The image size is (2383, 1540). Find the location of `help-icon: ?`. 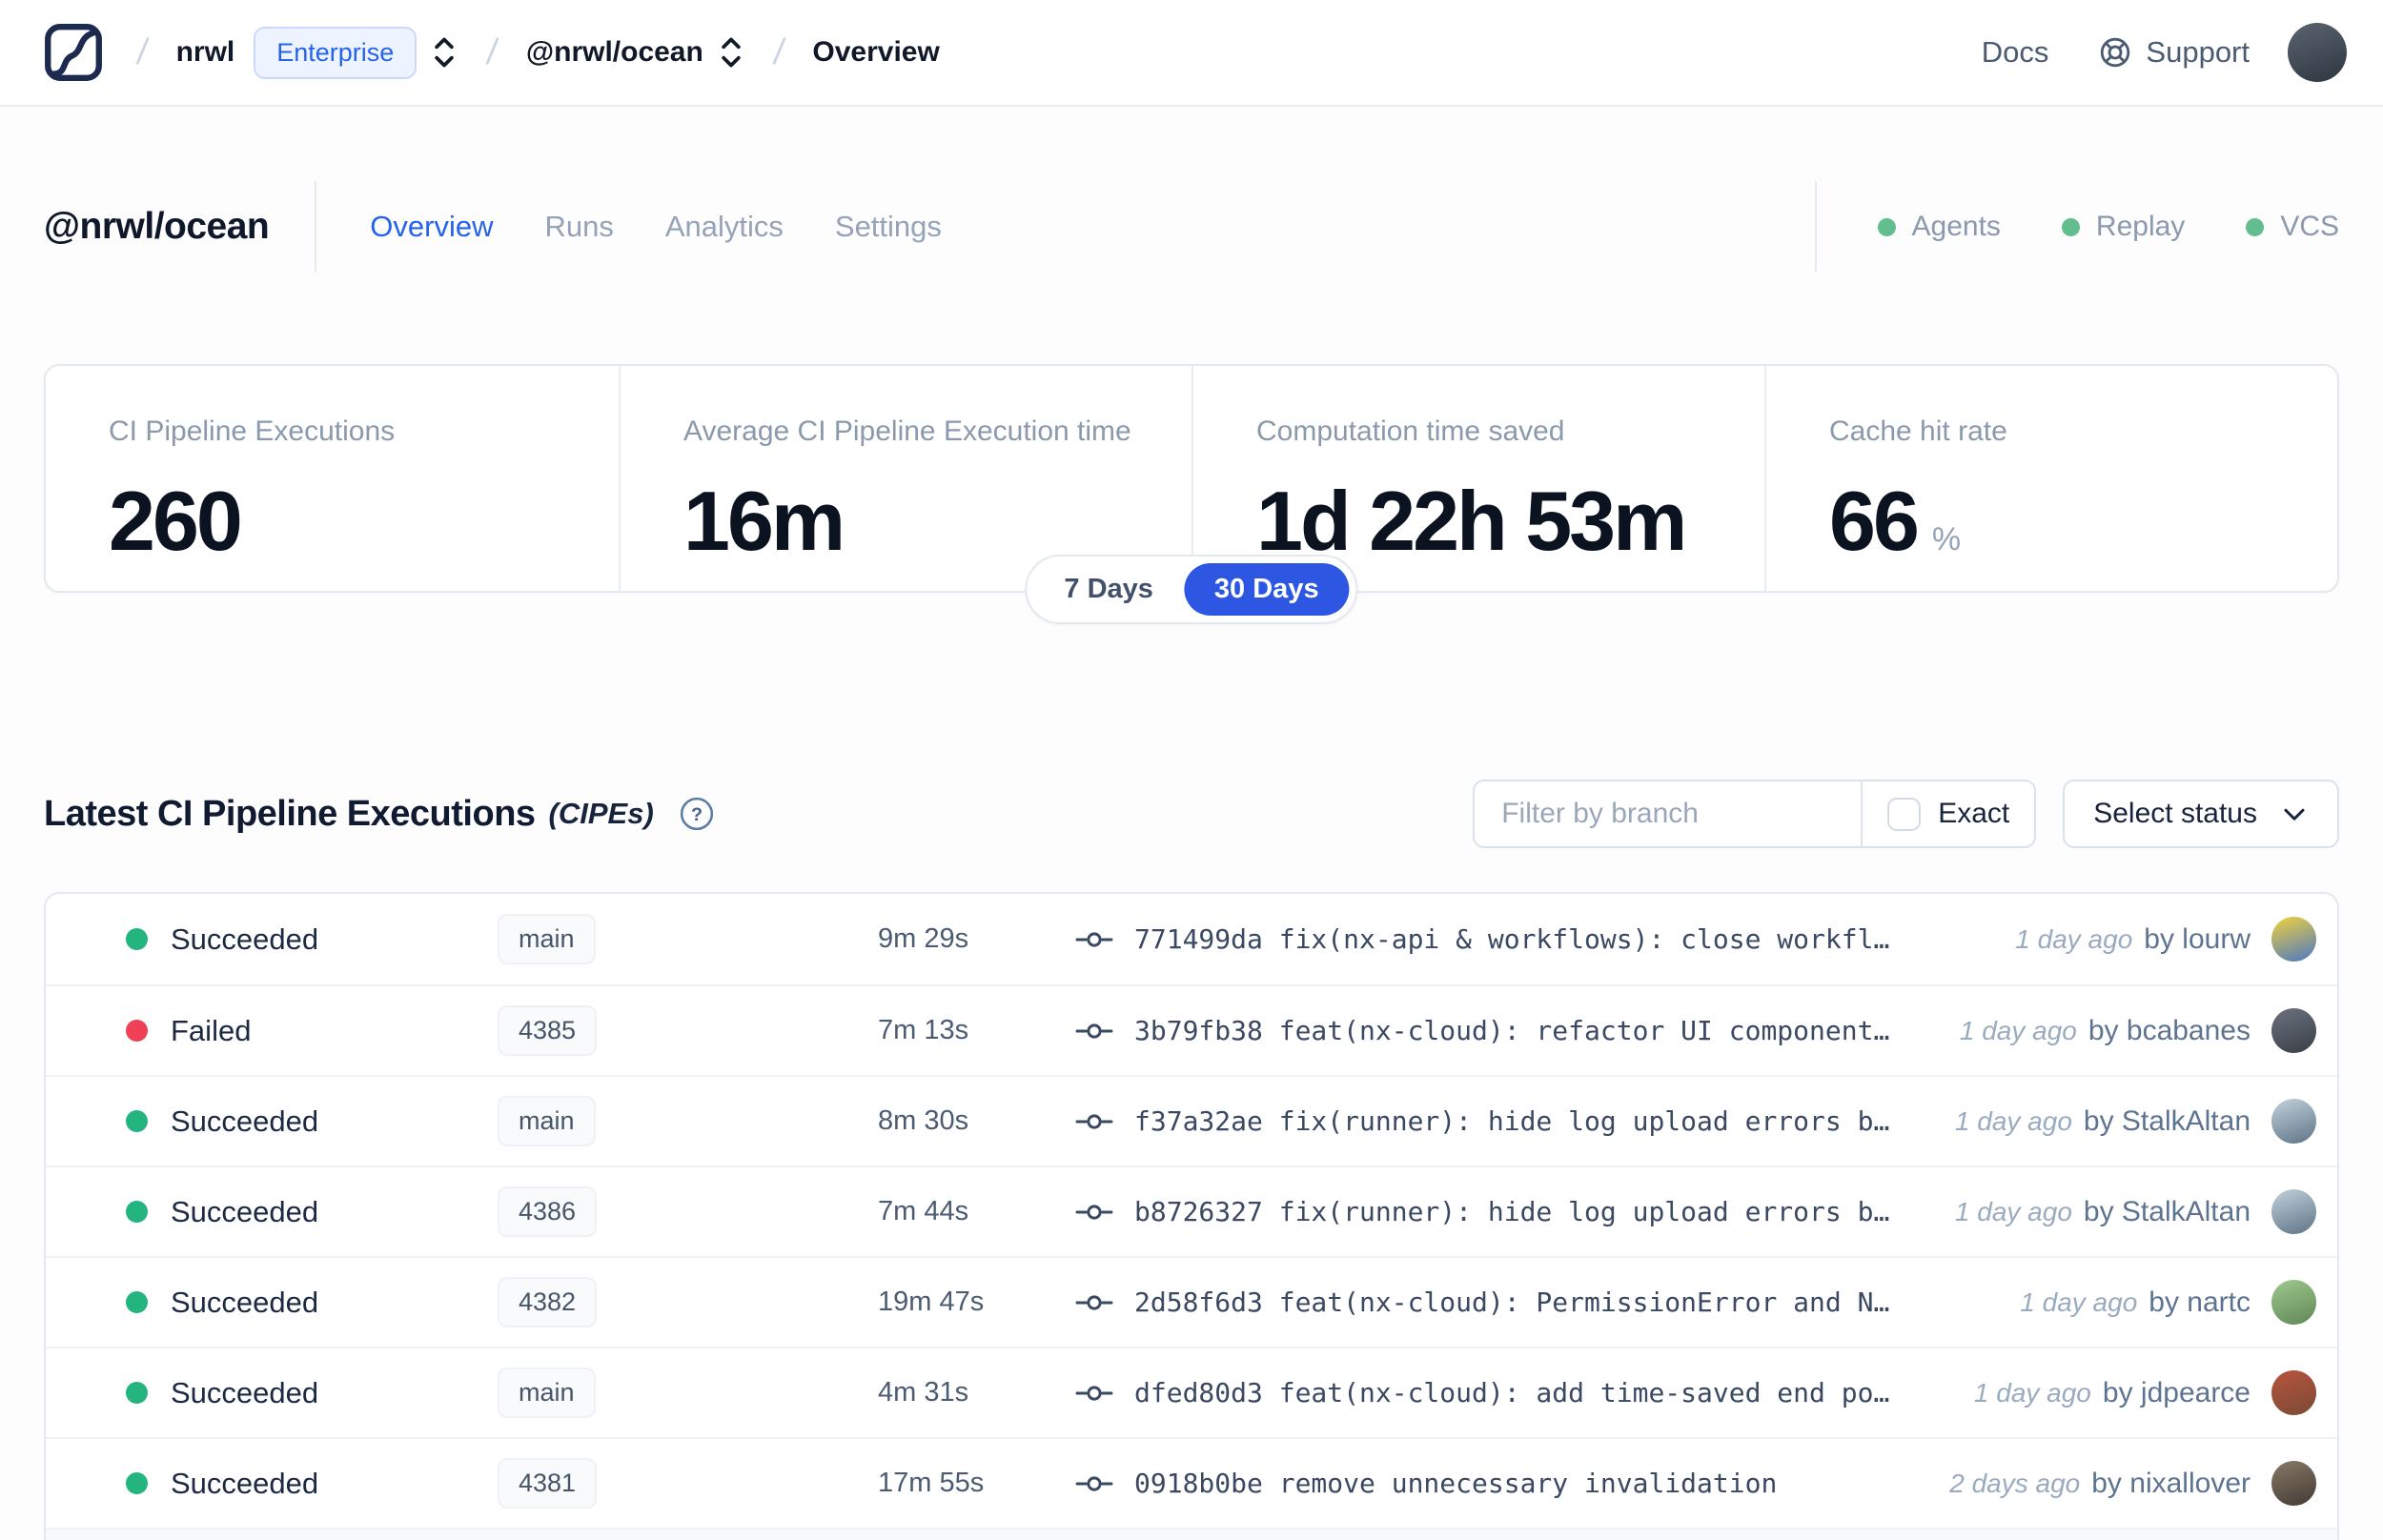

help-icon: ? is located at coordinates (697, 814).